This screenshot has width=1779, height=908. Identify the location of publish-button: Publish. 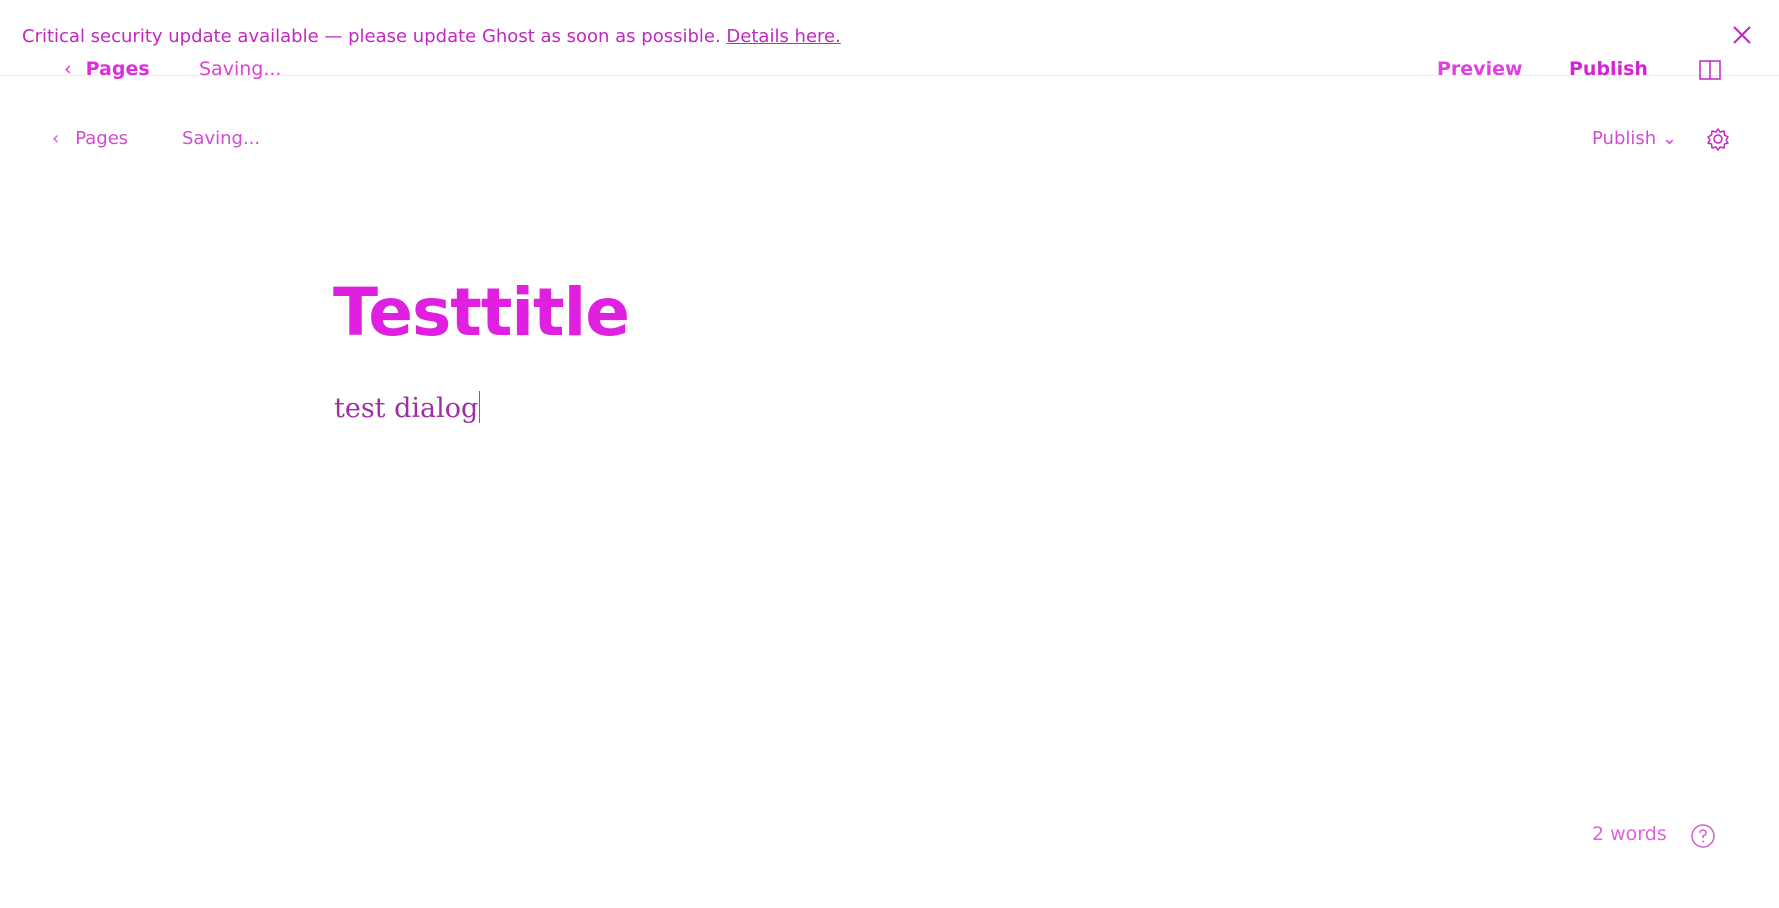
(1608, 72).